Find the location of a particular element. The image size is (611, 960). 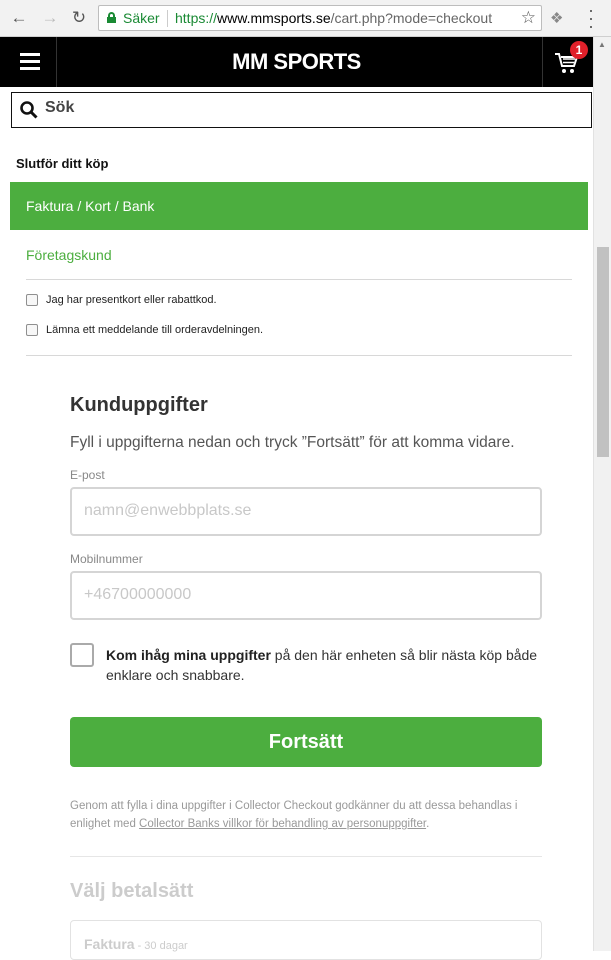

secure-label: Säker is located at coordinates (141, 18).